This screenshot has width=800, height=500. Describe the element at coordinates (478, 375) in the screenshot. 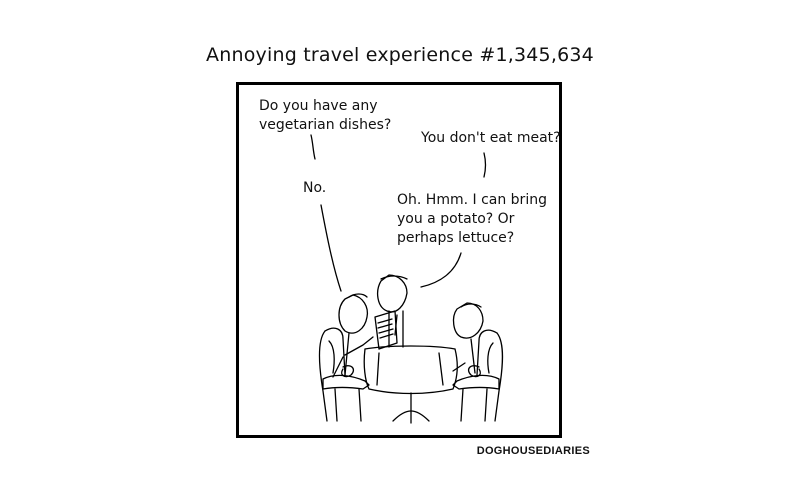

I see `chair-right` at that location.